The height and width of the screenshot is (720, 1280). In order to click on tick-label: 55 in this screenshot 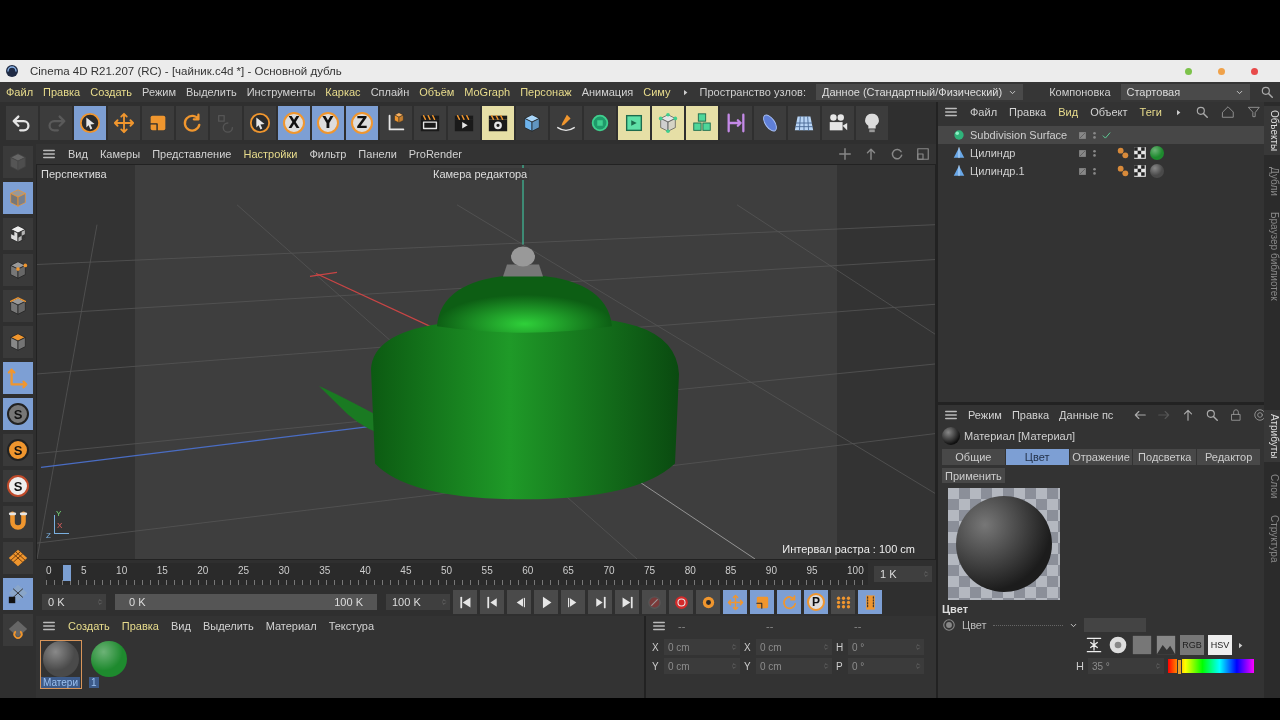, I will do `click(487, 570)`.